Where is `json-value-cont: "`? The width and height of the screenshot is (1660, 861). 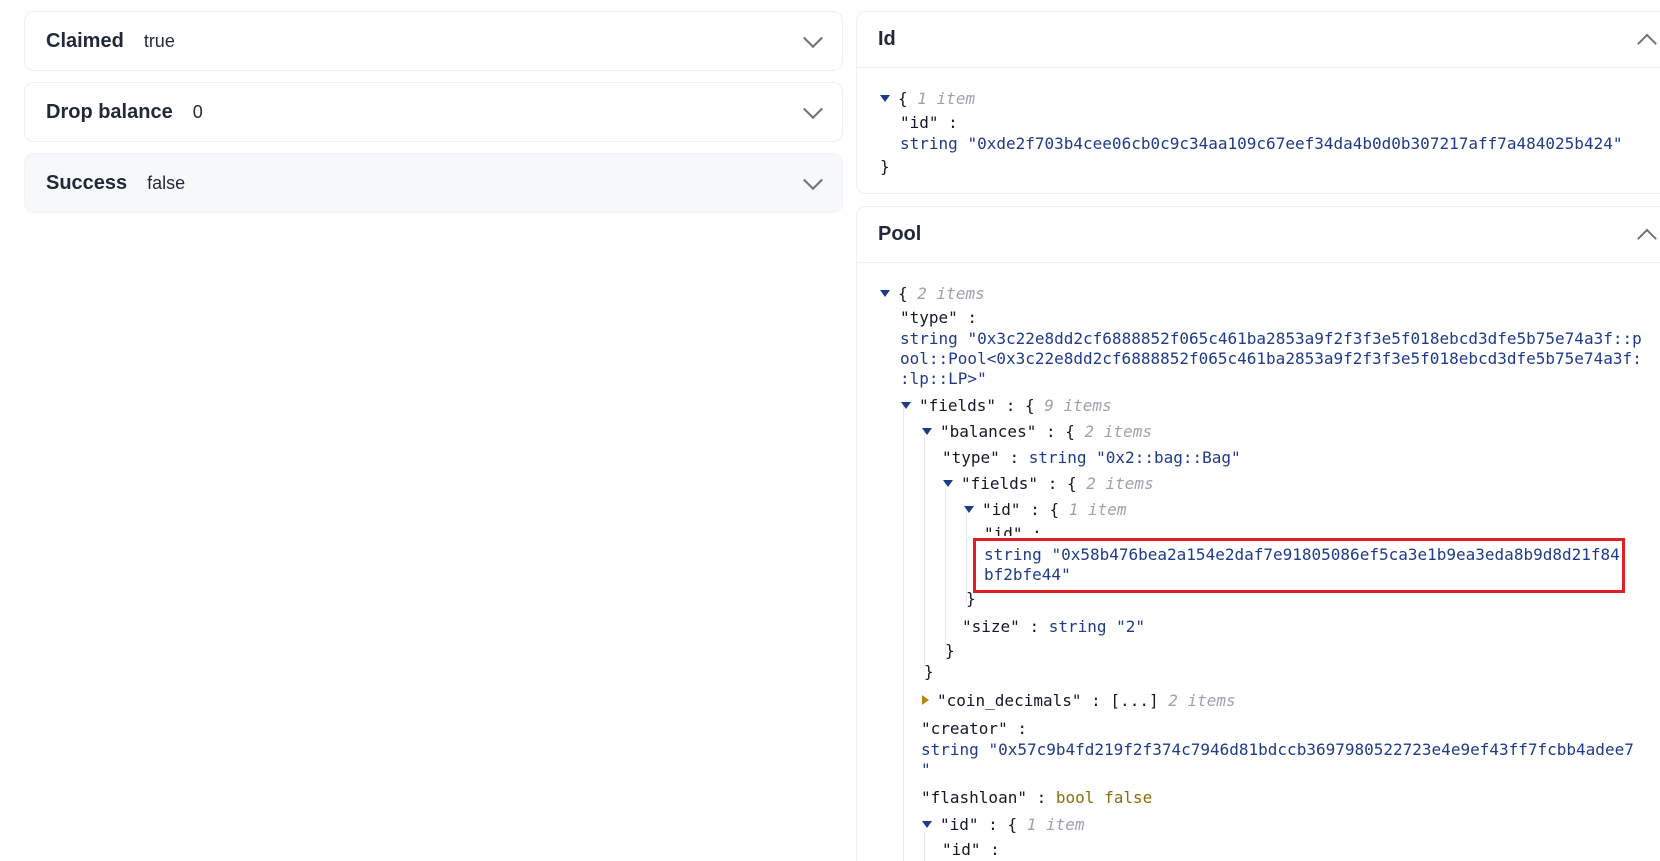 json-value-cont: " is located at coordinates (926, 769).